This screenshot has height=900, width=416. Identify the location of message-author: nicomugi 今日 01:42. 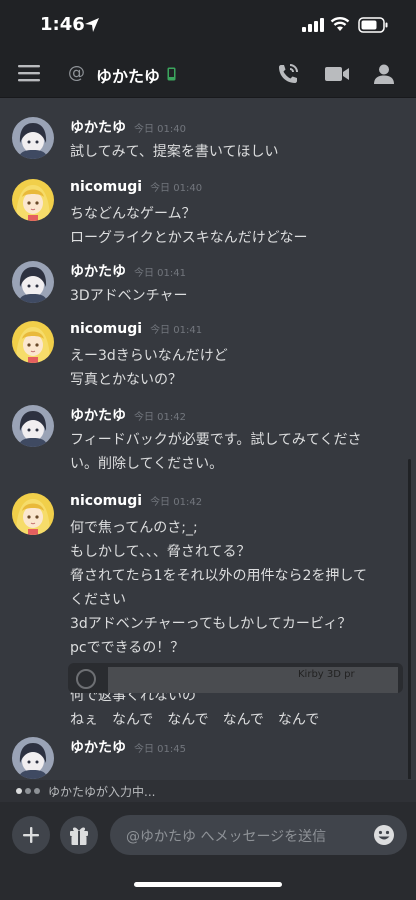
(136, 501).